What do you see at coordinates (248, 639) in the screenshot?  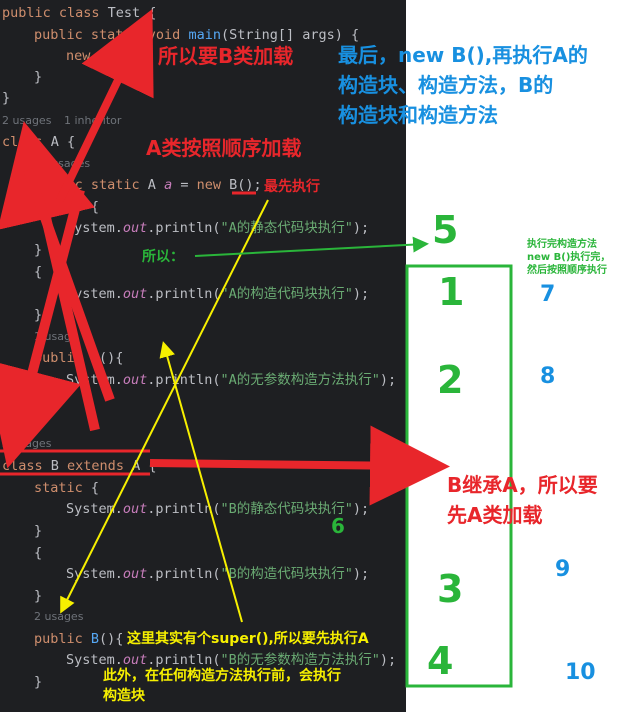 I see `annotation-super: 这里其实有个super(),所以要先执行A` at bounding box center [248, 639].